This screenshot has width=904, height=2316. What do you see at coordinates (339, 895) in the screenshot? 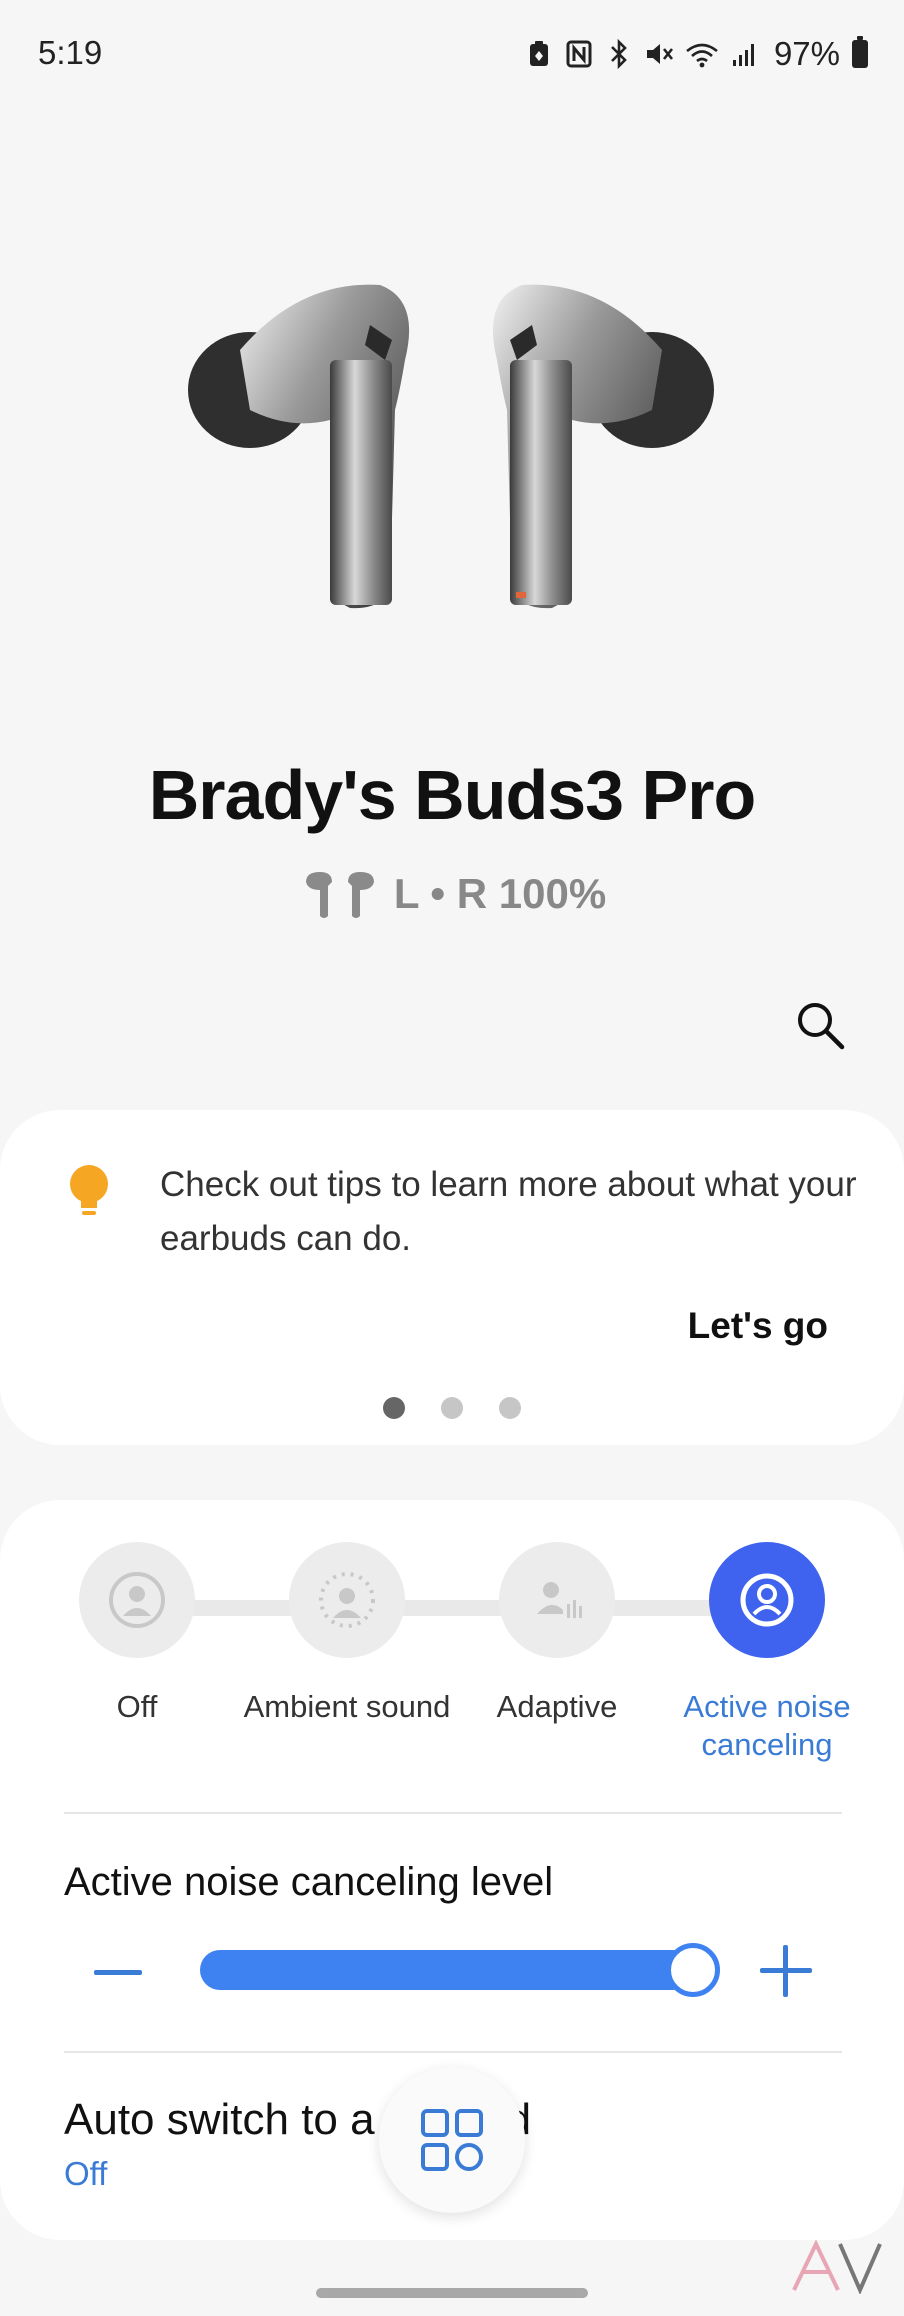
I see `earbuds-icon` at bounding box center [339, 895].